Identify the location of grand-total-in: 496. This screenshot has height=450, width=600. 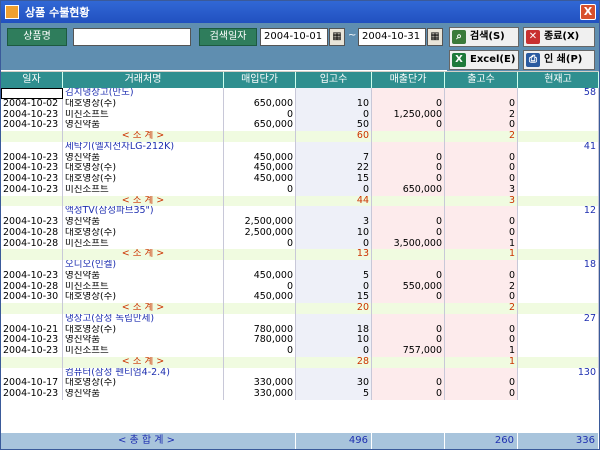
(334, 441).